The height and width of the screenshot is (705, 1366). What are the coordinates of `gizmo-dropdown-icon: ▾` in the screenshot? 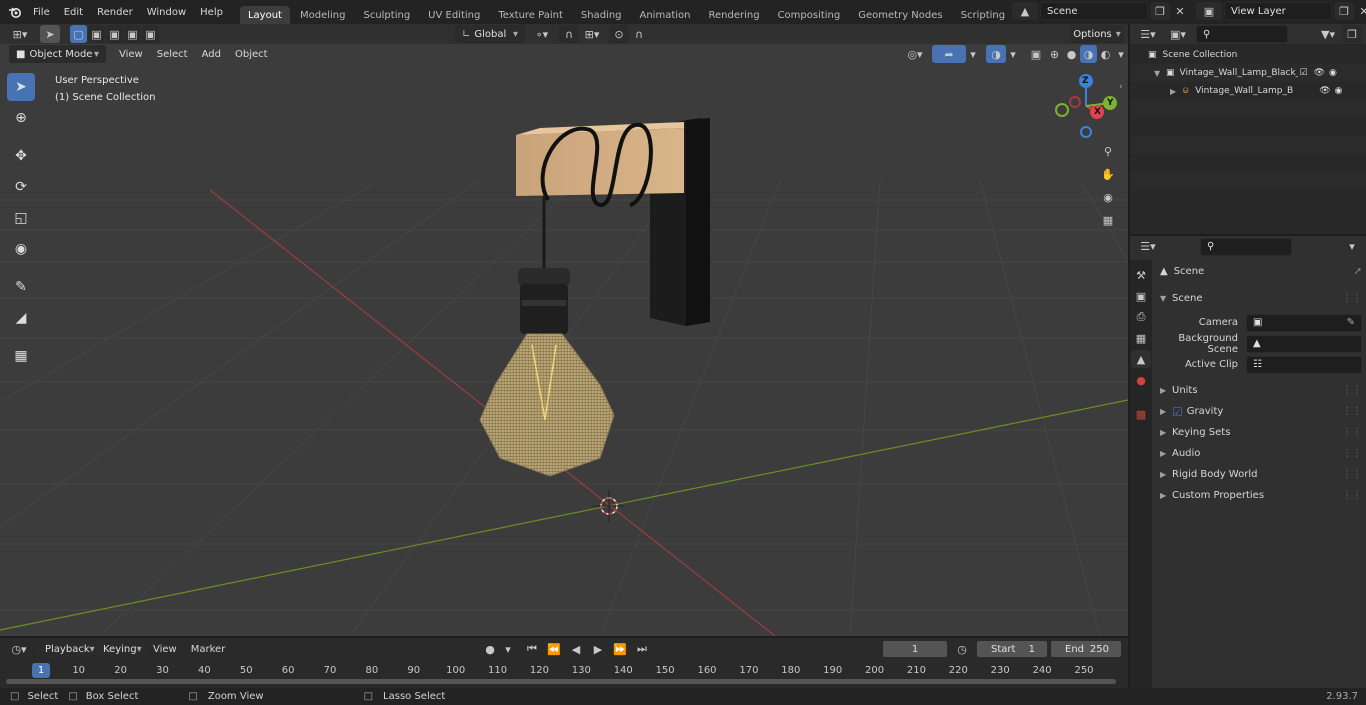 It's located at (973, 54).